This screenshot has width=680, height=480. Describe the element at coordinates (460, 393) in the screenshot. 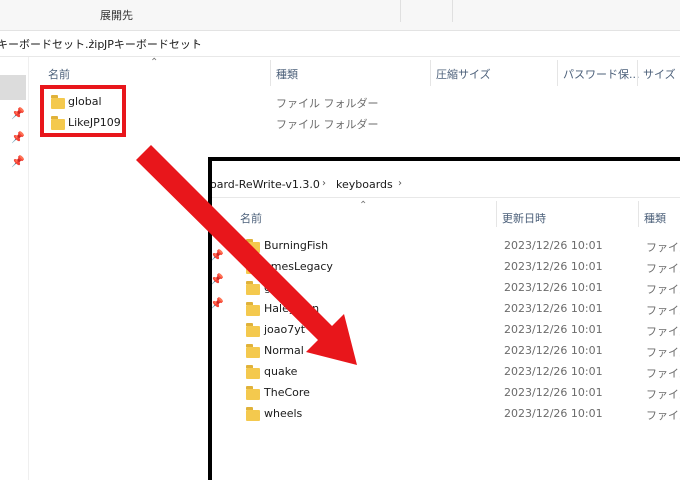

I see `list-item: TheCore 2023/12/26 10:01 ファイル` at that location.